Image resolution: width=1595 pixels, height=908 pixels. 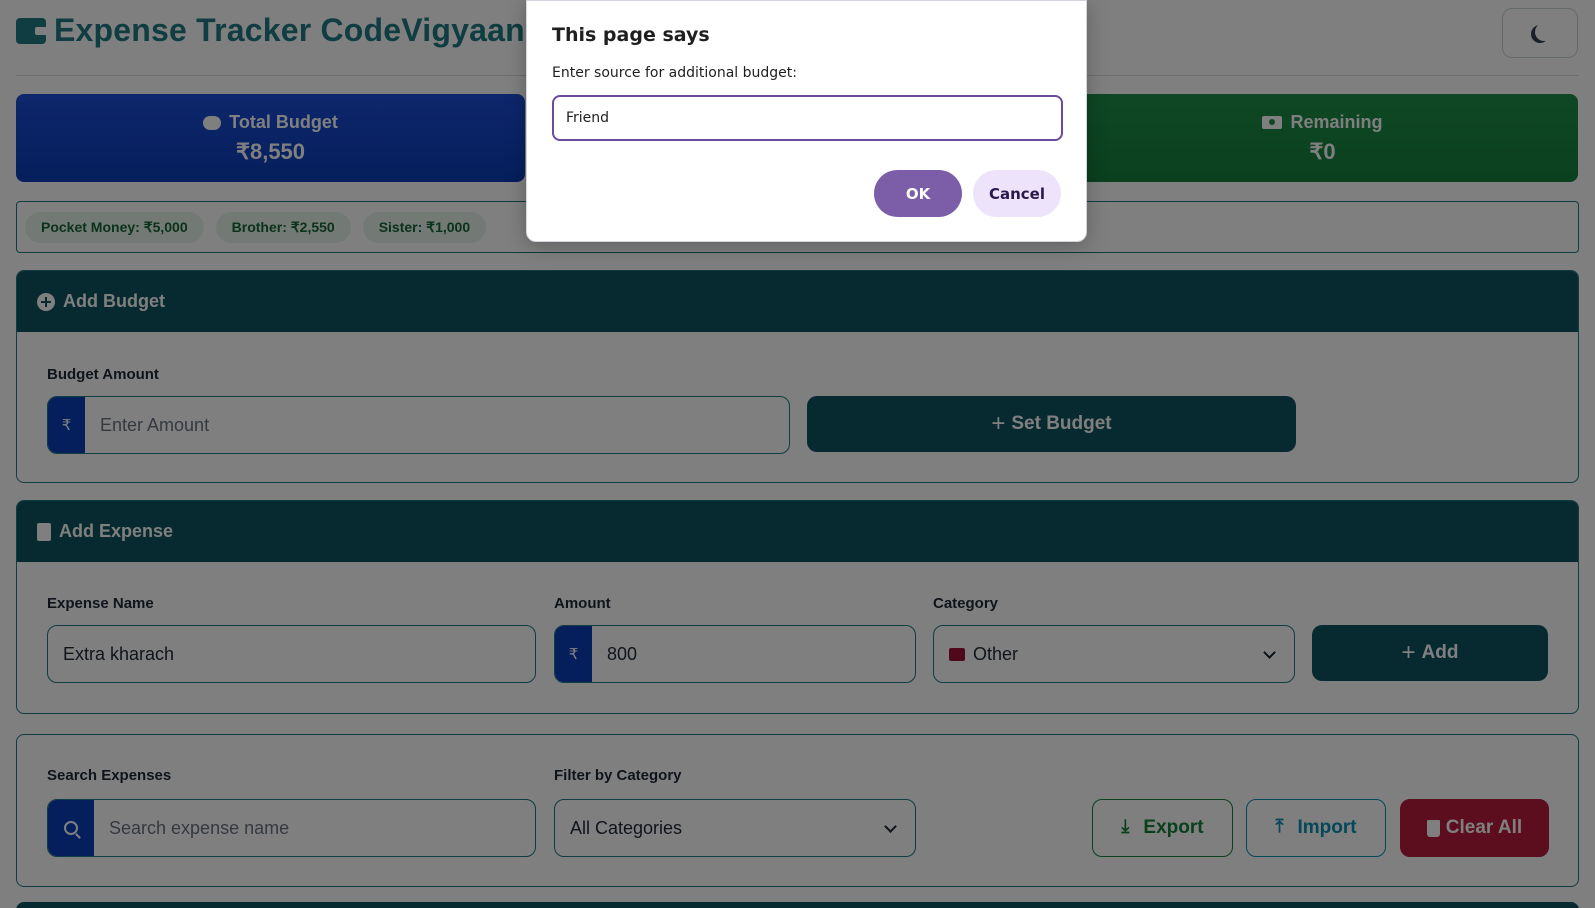 What do you see at coordinates (918, 193) in the screenshot?
I see `dialog-ok-button: OK` at bounding box center [918, 193].